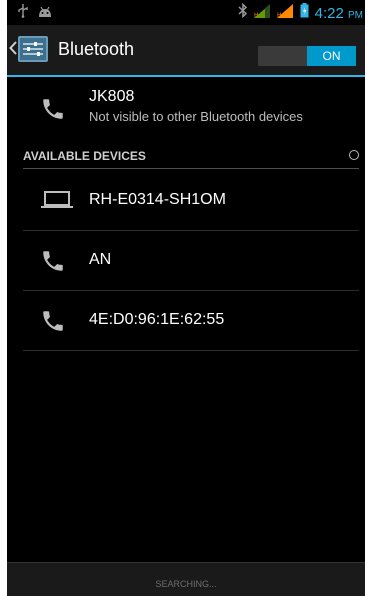 Image resolution: width=372 pixels, height=596 pixels. Describe the element at coordinates (331, 56) in the screenshot. I see `toggle-on-label: ON` at that location.